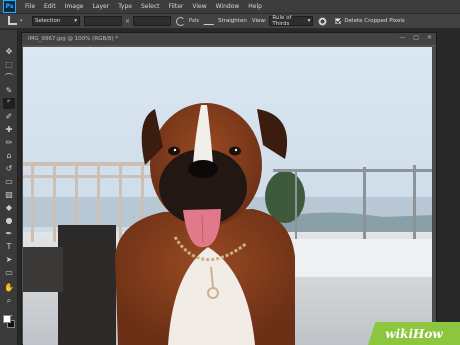 Image resolution: width=460 pixels, height=345 pixels. I want to click on crop-preset-value: Selection, so click(48, 21).